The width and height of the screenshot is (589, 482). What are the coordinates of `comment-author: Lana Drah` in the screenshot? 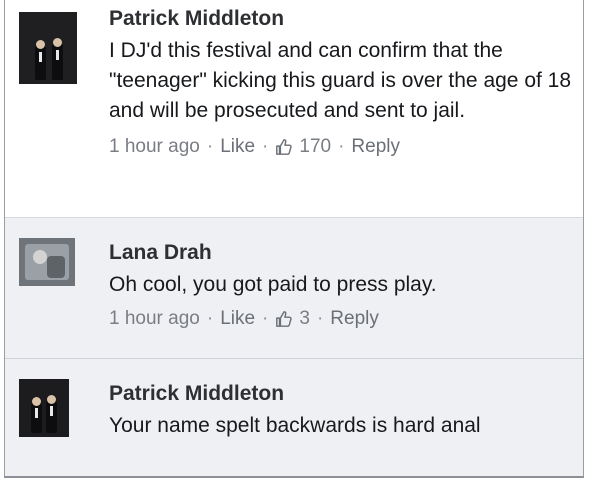 It's located at (341, 253).